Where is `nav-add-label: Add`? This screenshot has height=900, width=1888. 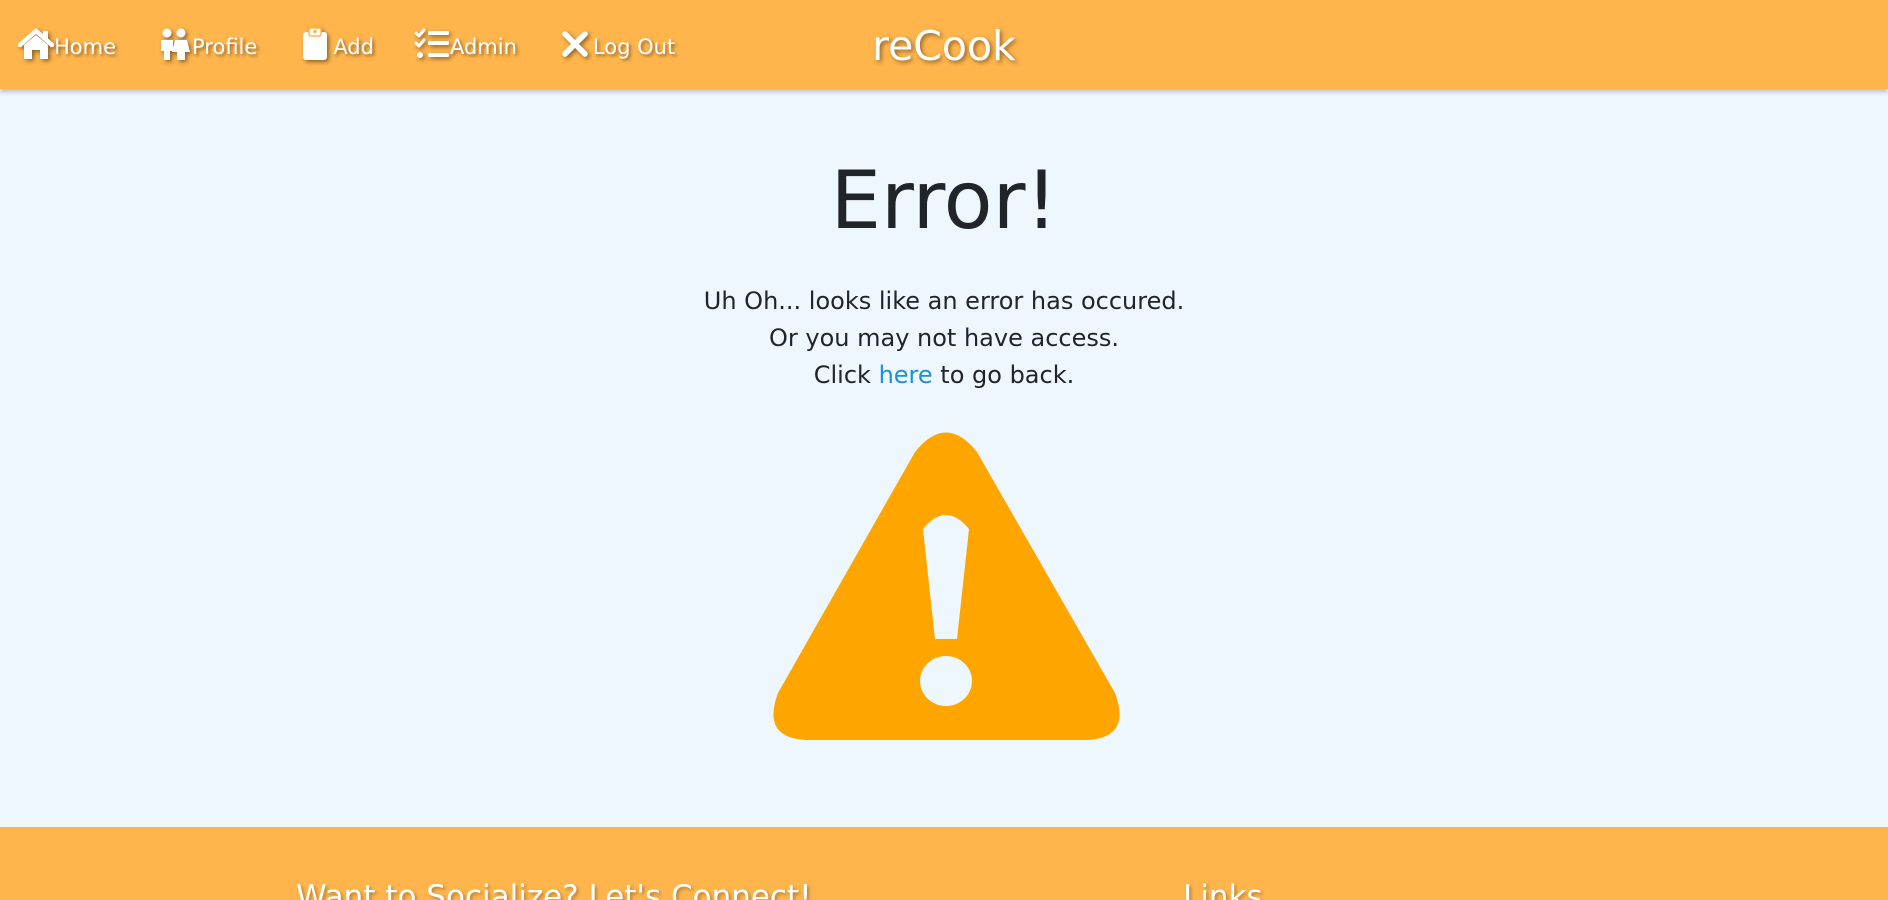
nav-add-label: Add is located at coordinates (353, 47).